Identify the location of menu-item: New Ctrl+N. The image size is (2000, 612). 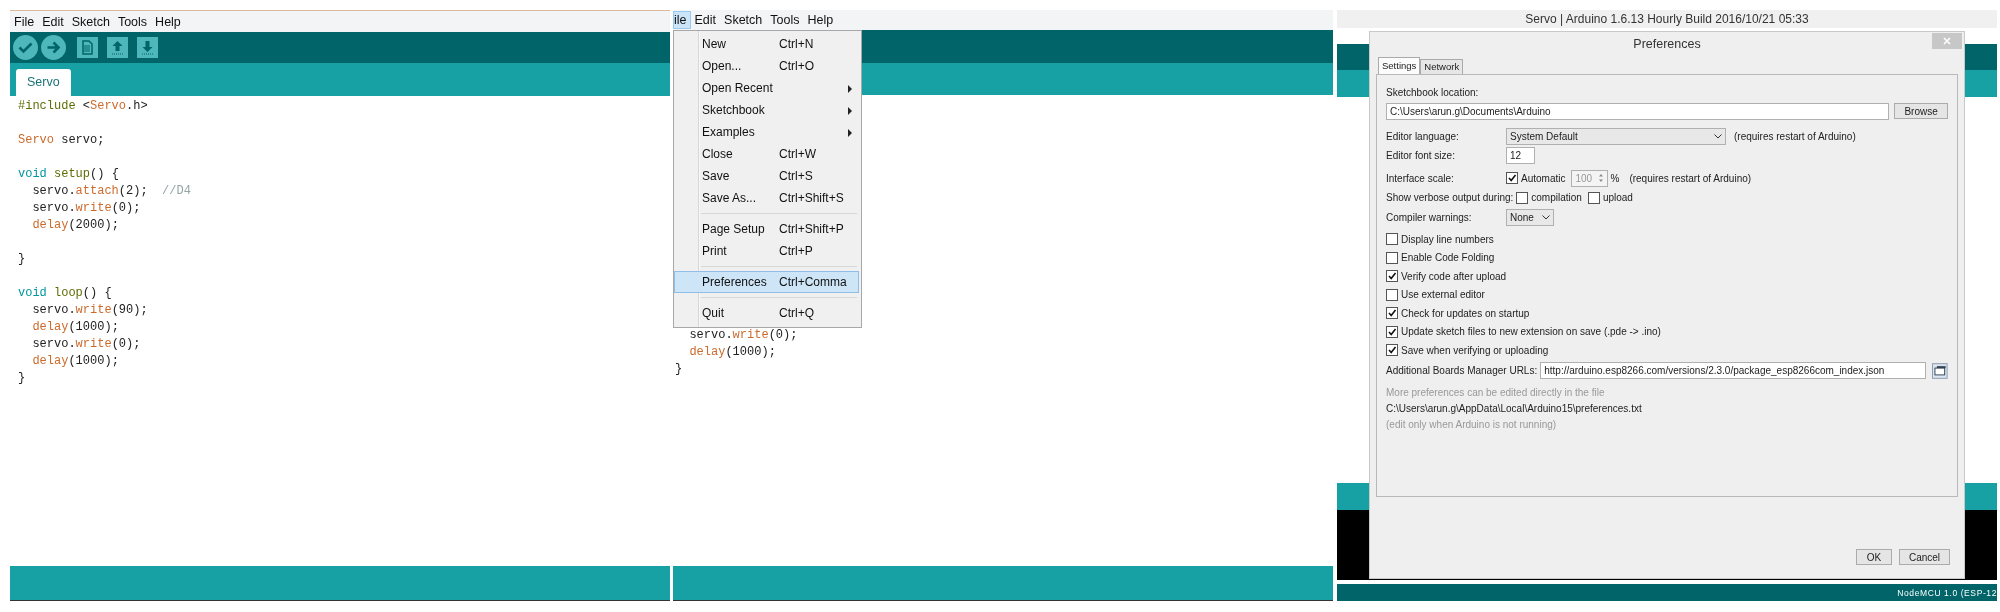
(766, 44).